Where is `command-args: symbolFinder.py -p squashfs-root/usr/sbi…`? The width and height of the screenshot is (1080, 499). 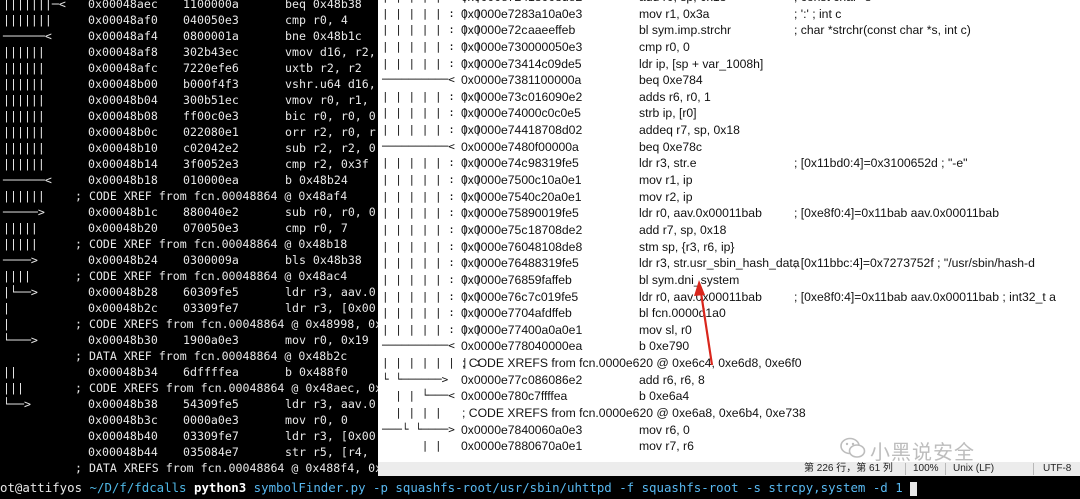 command-args: symbolFinder.py -p squashfs-root/usr/sbi… is located at coordinates (578, 487).